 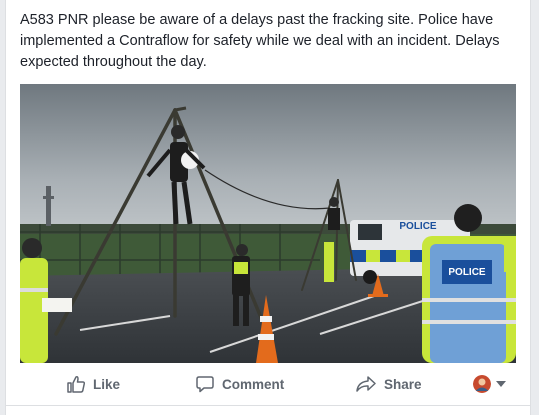 What do you see at coordinates (366, 384) in the screenshot?
I see `share-arrow-icon` at bounding box center [366, 384].